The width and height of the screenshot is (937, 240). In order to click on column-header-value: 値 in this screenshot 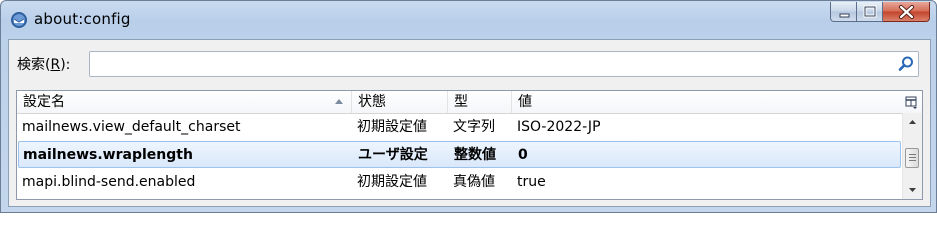, I will do `click(706, 102)`.